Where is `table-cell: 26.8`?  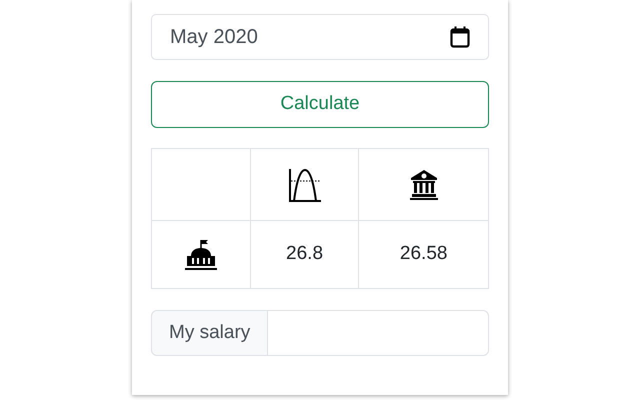
table-cell: 26.8 is located at coordinates (305, 253).